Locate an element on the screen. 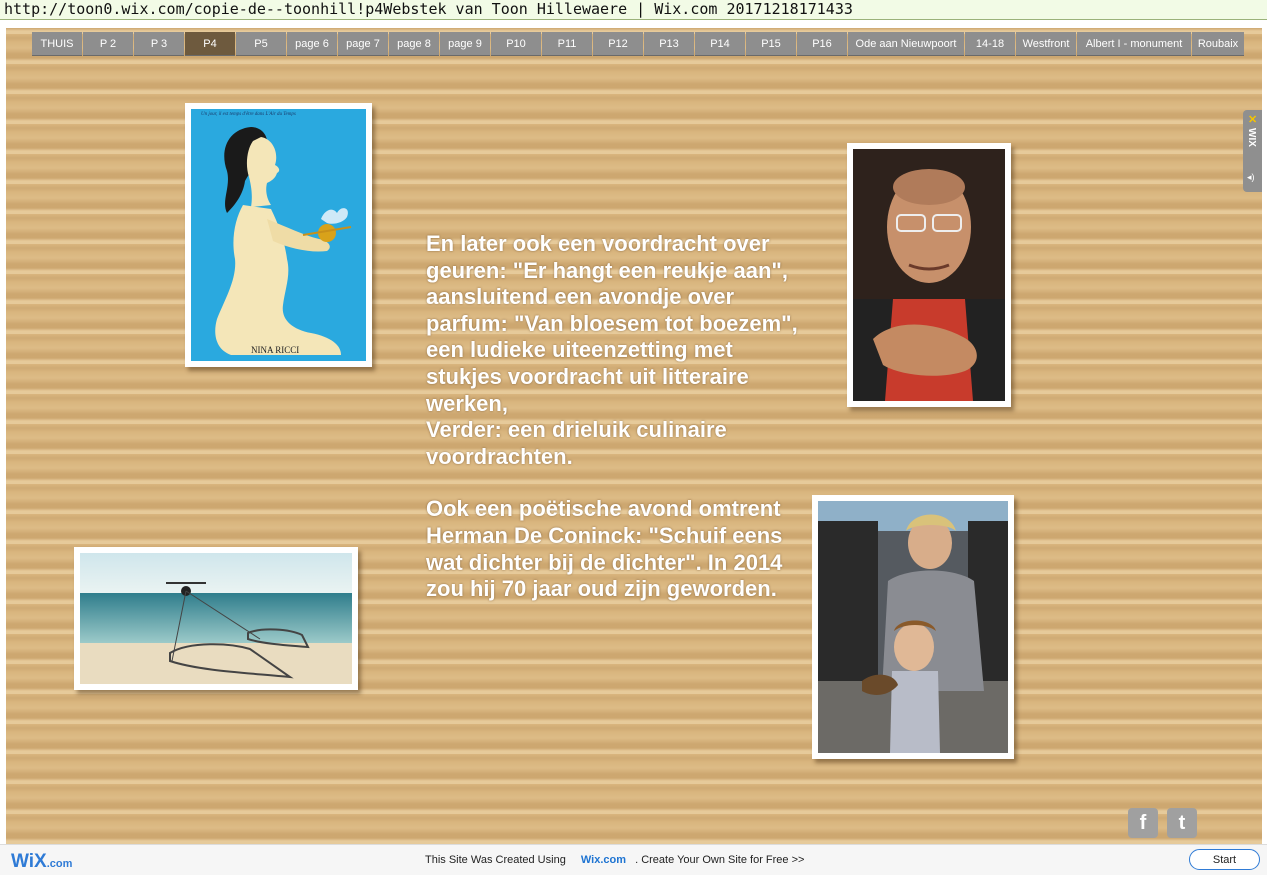 Image resolution: width=1267 pixels, height=875 pixels. nav-item-p-2: P 2 is located at coordinates (108, 44).